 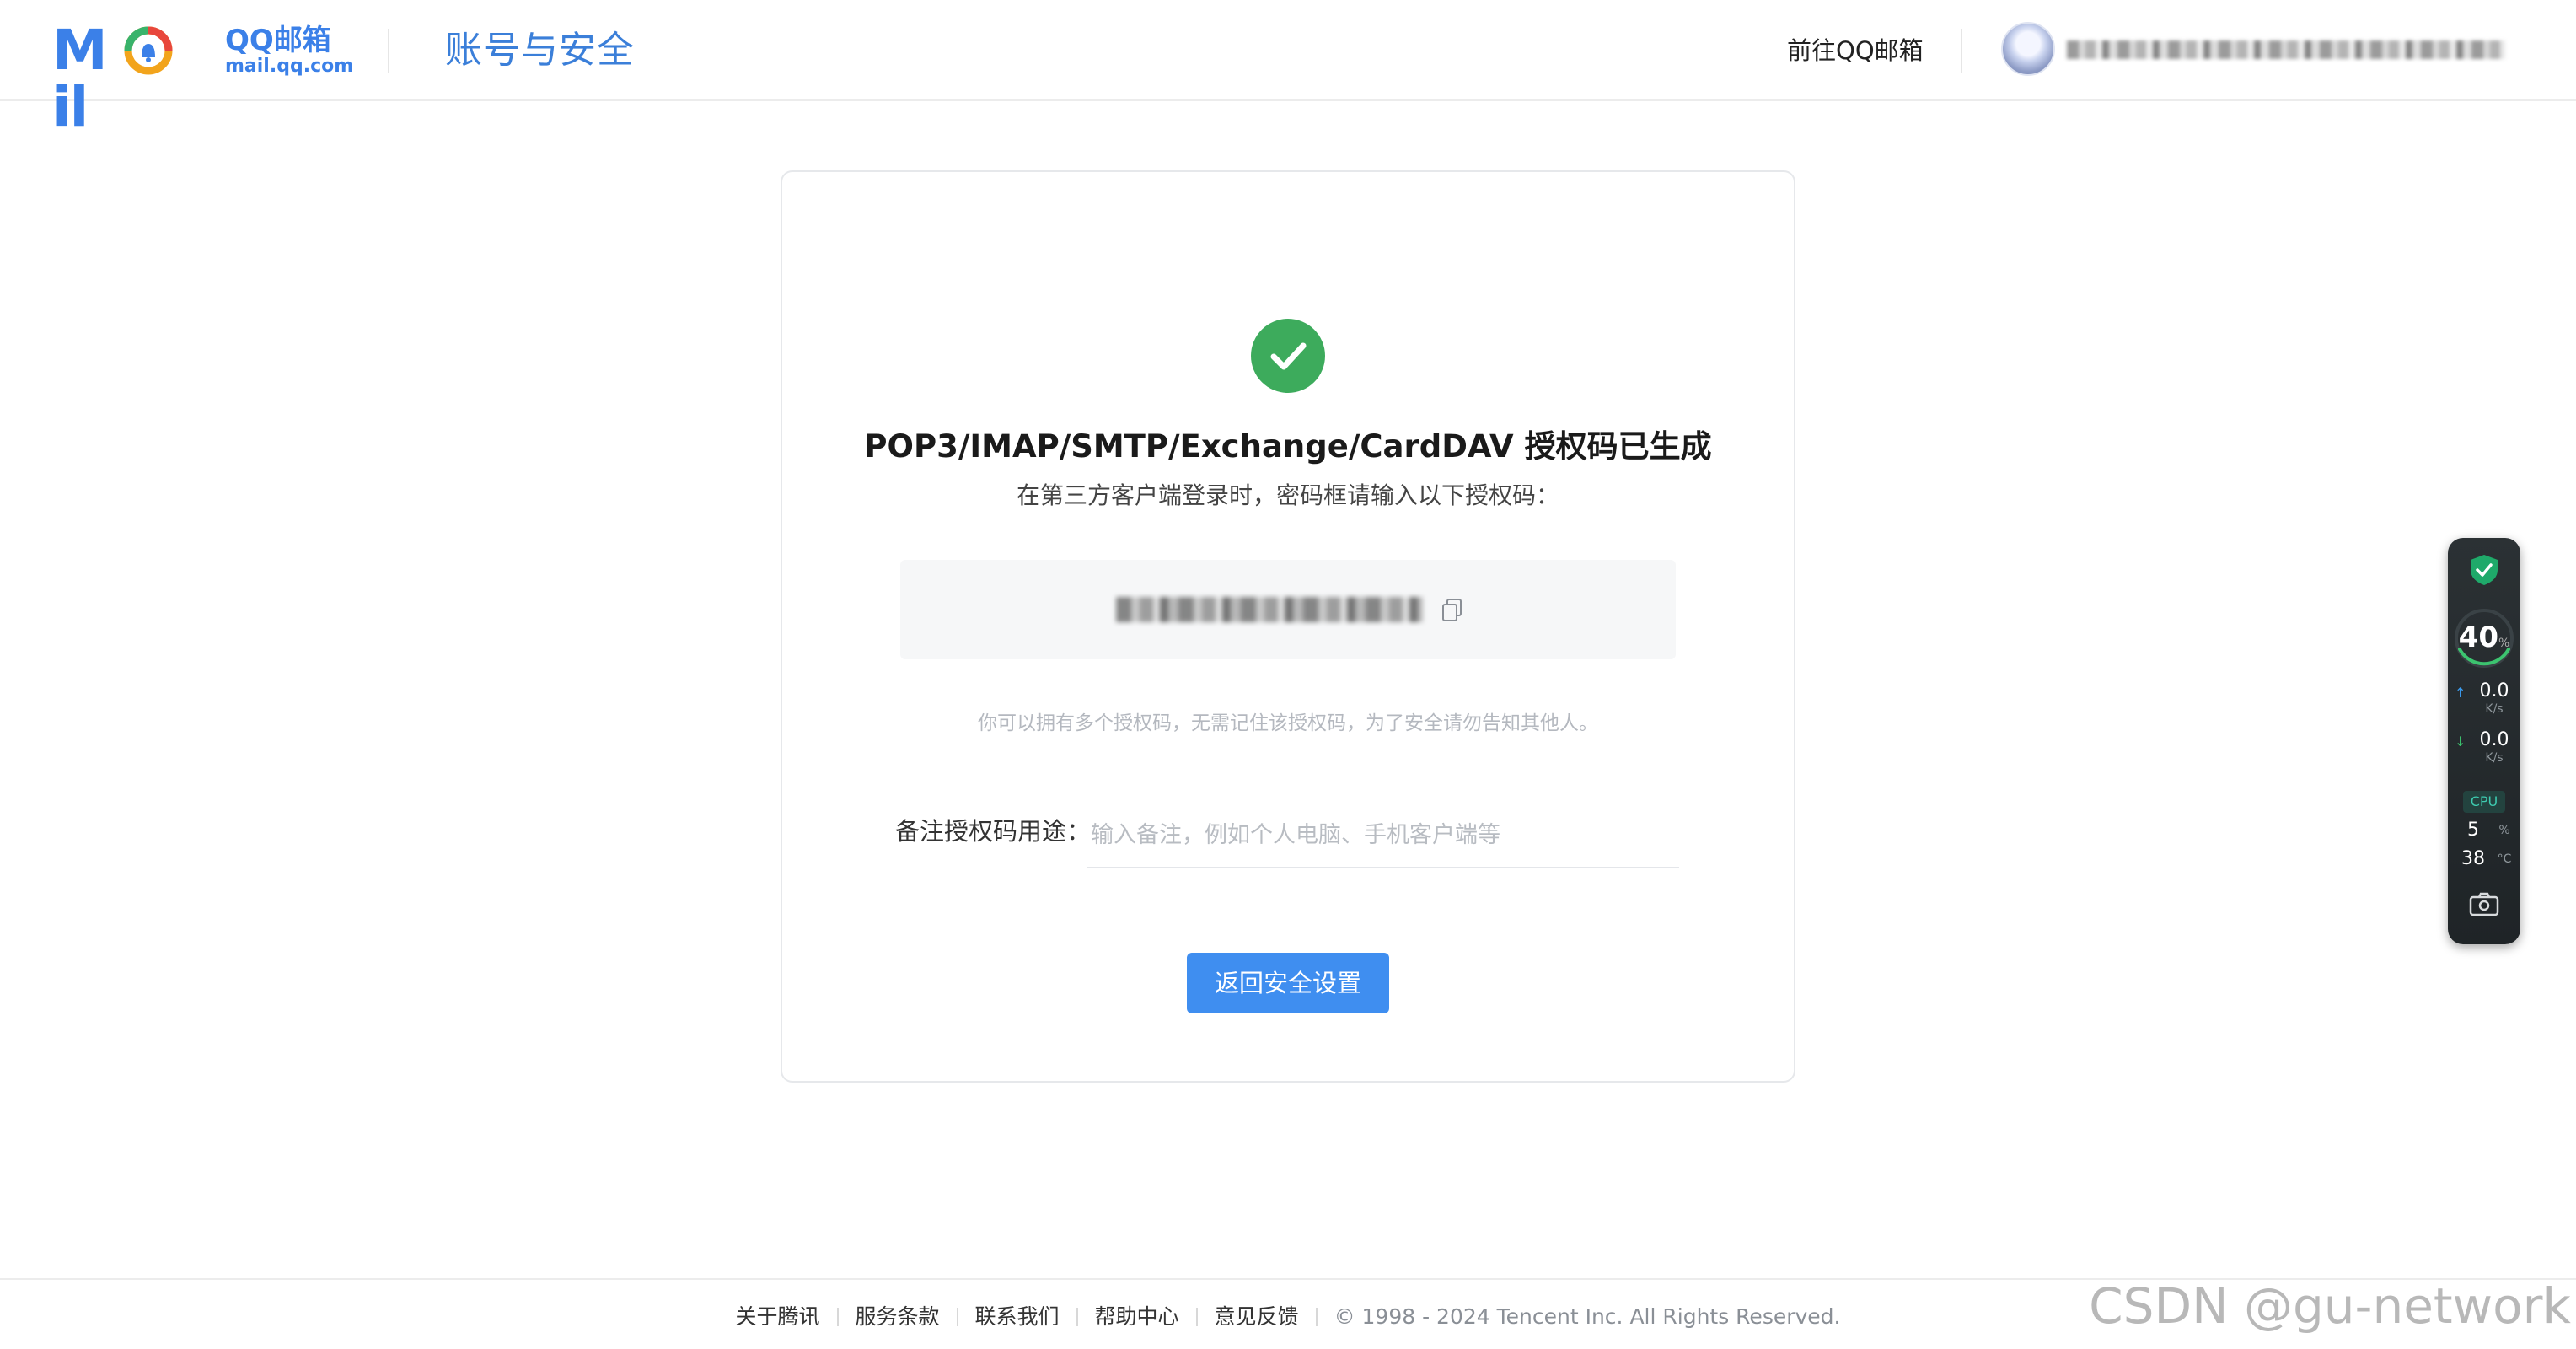 I want to click on cpu-usage-unit: %, so click(x=2504, y=830).